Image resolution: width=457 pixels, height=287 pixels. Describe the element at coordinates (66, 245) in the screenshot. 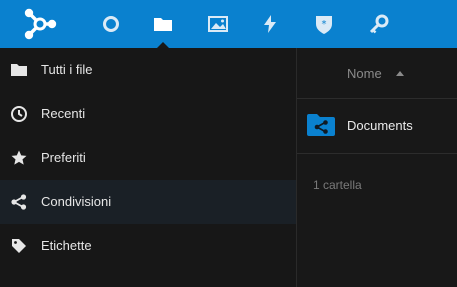

I see `sidebar-item-label: Etichette` at that location.